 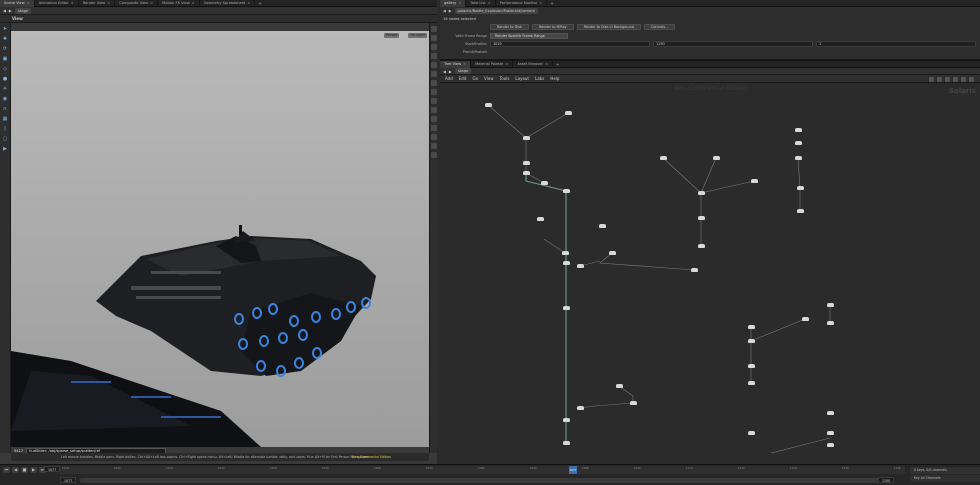 I want to click on menu-add: Add, so click(x=449, y=78).